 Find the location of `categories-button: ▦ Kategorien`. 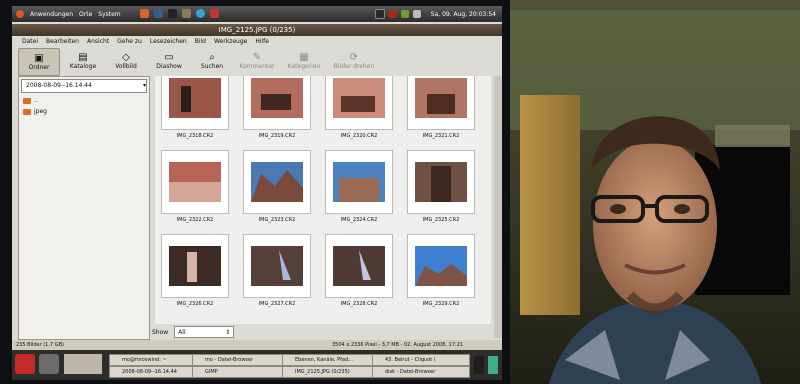

categories-button: ▦ Kategorien is located at coordinates (304, 61).